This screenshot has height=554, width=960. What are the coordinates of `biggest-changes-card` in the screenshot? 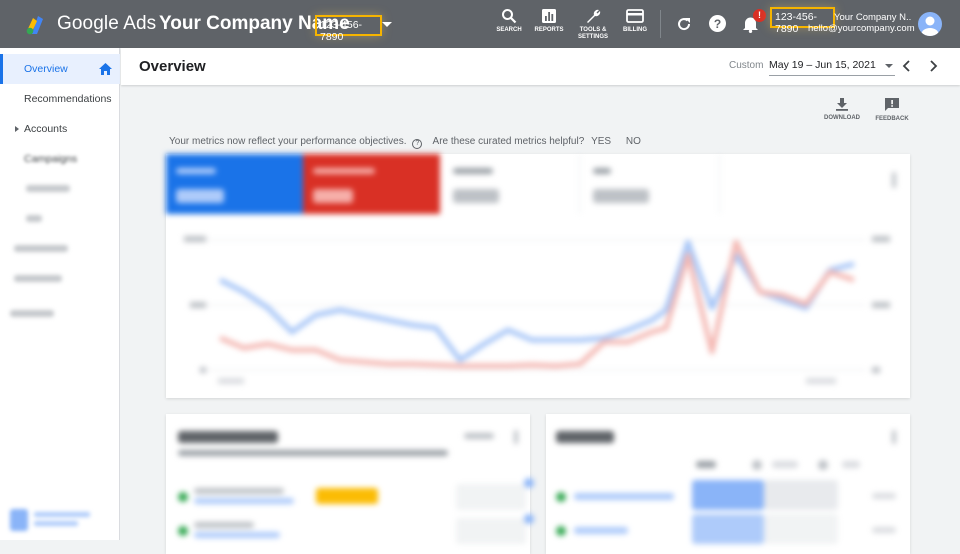 It's located at (350, 484).